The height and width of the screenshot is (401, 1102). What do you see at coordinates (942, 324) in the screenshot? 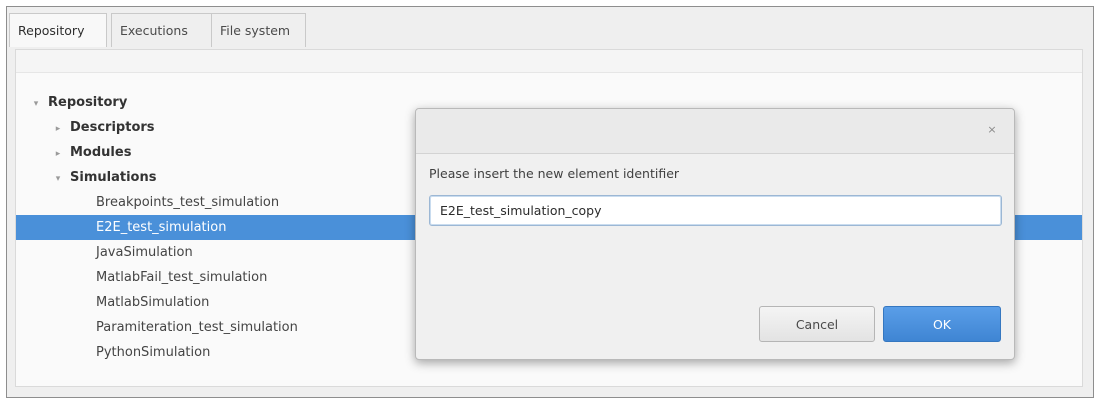
I see `ok-button: OK` at bounding box center [942, 324].